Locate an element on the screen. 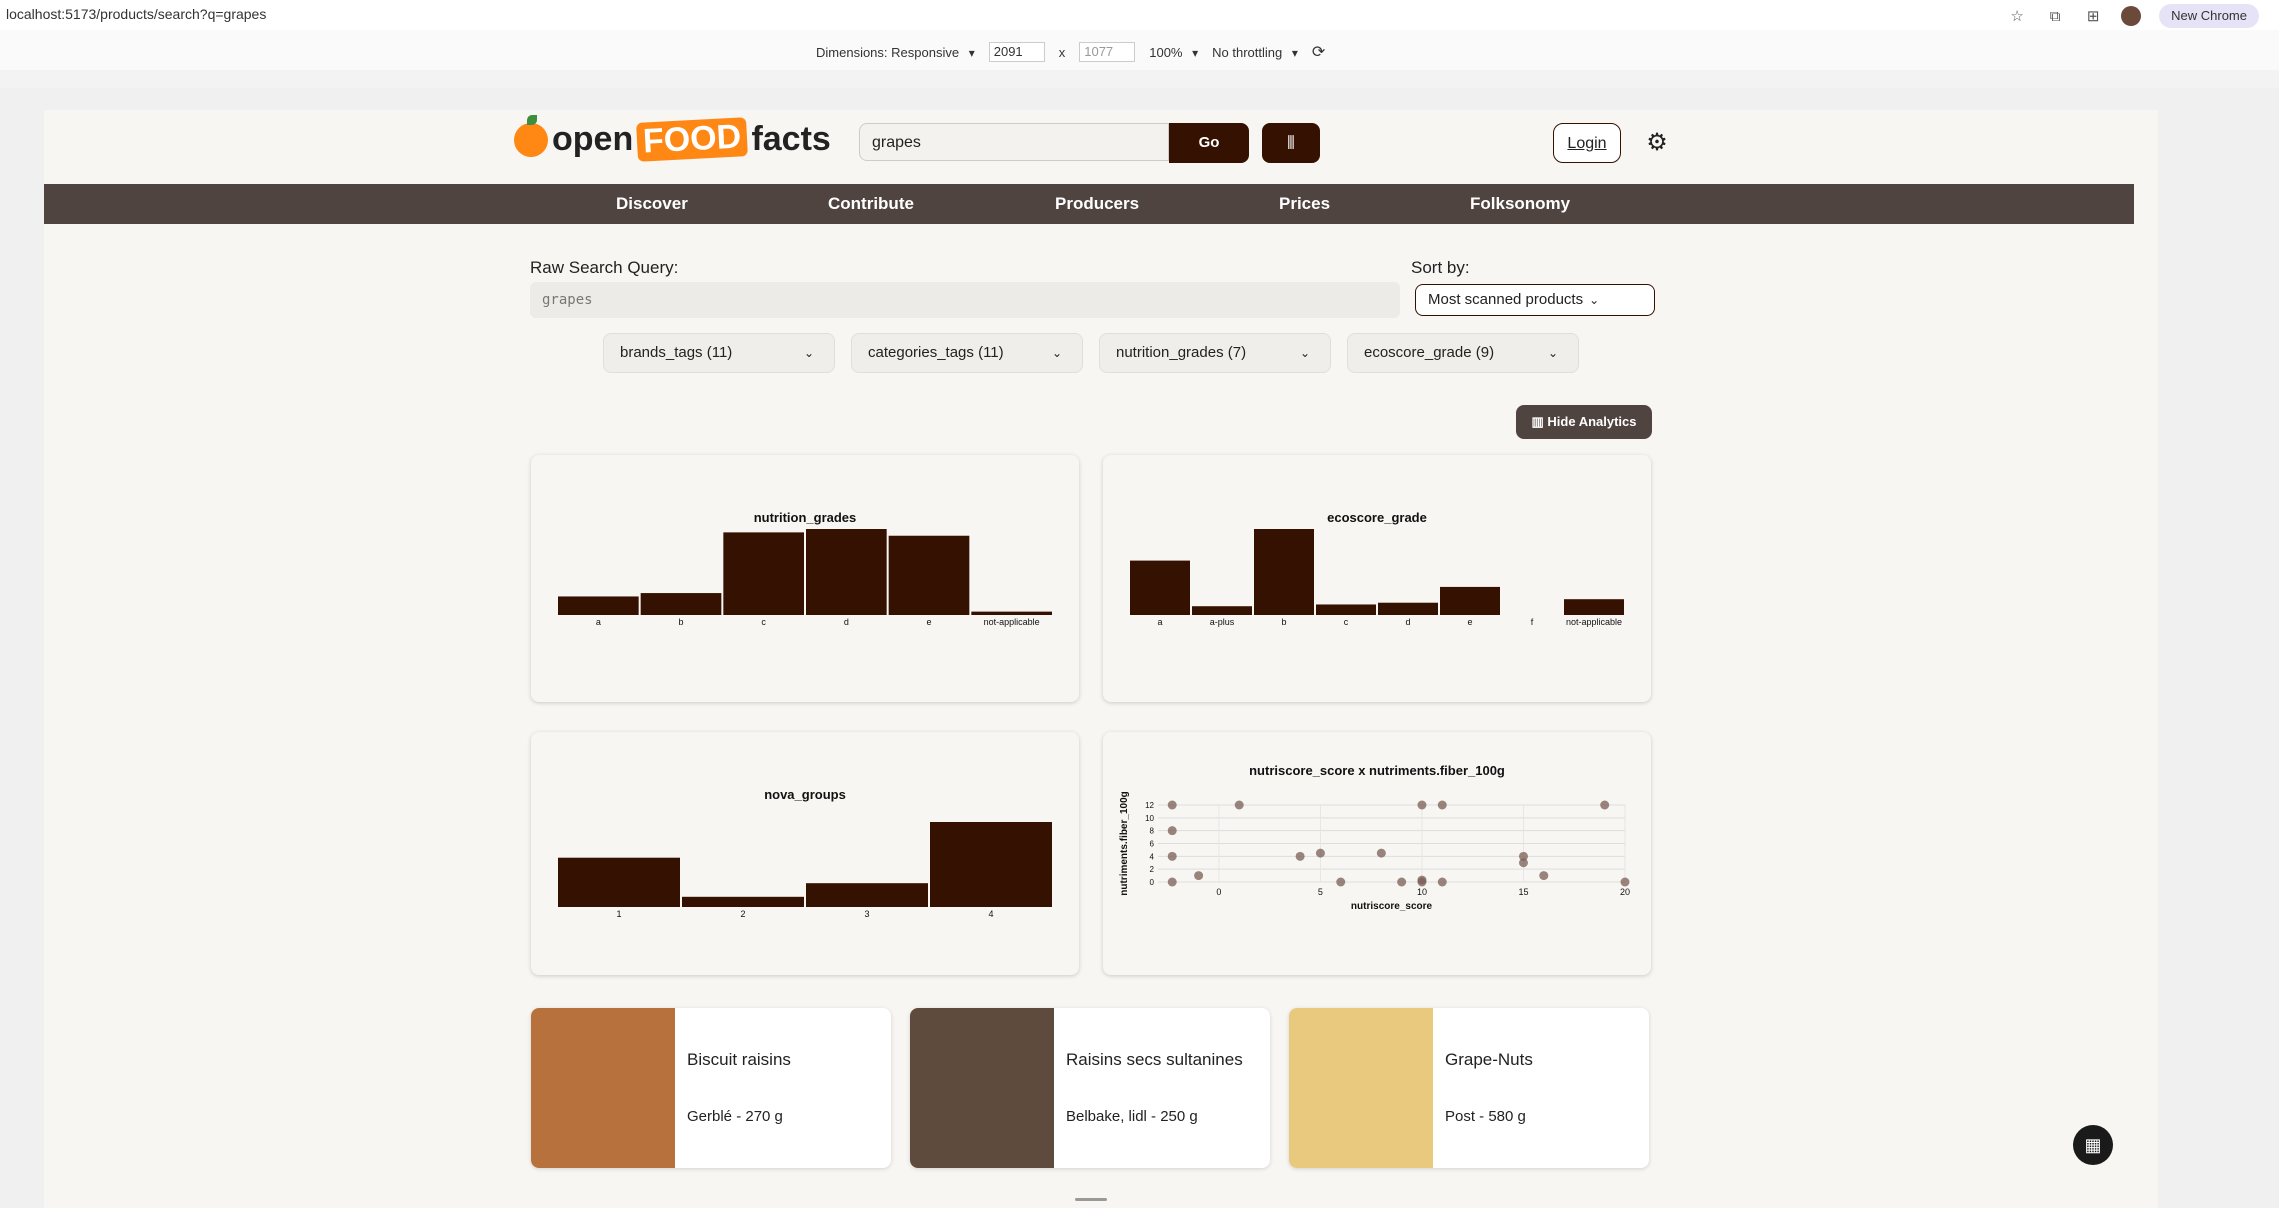  nav-item-producers: Producers is located at coordinates (1097, 204).